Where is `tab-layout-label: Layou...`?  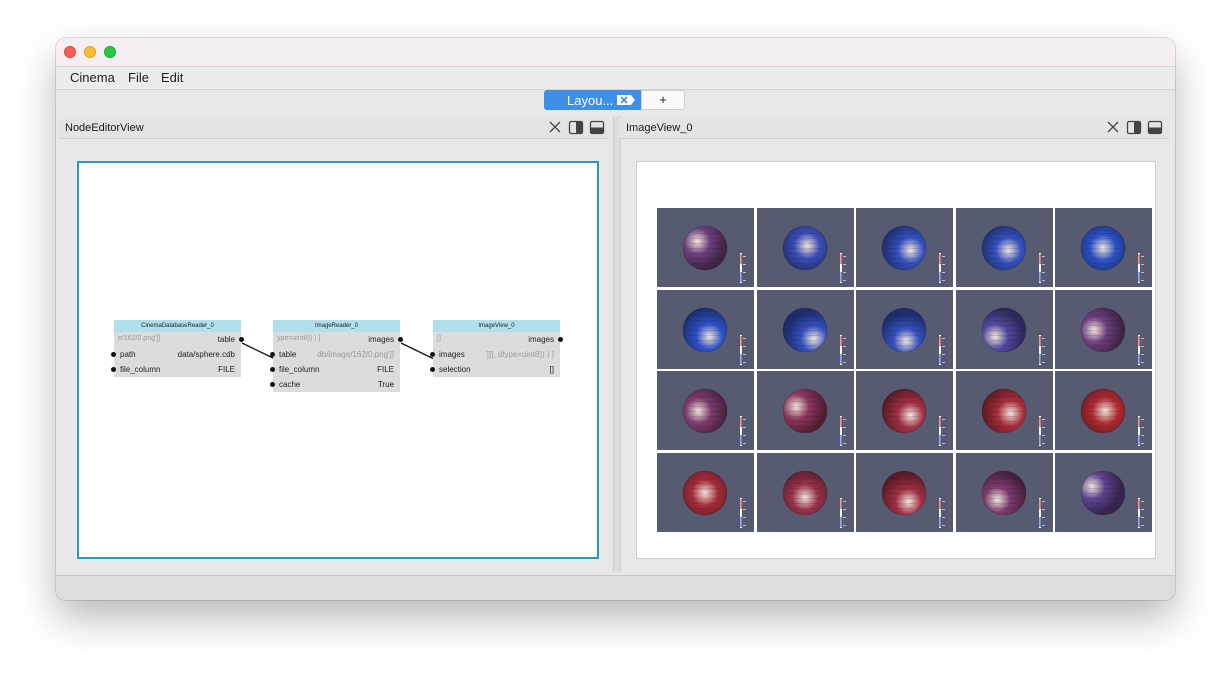
tab-layout-label: Layou... is located at coordinates (590, 100).